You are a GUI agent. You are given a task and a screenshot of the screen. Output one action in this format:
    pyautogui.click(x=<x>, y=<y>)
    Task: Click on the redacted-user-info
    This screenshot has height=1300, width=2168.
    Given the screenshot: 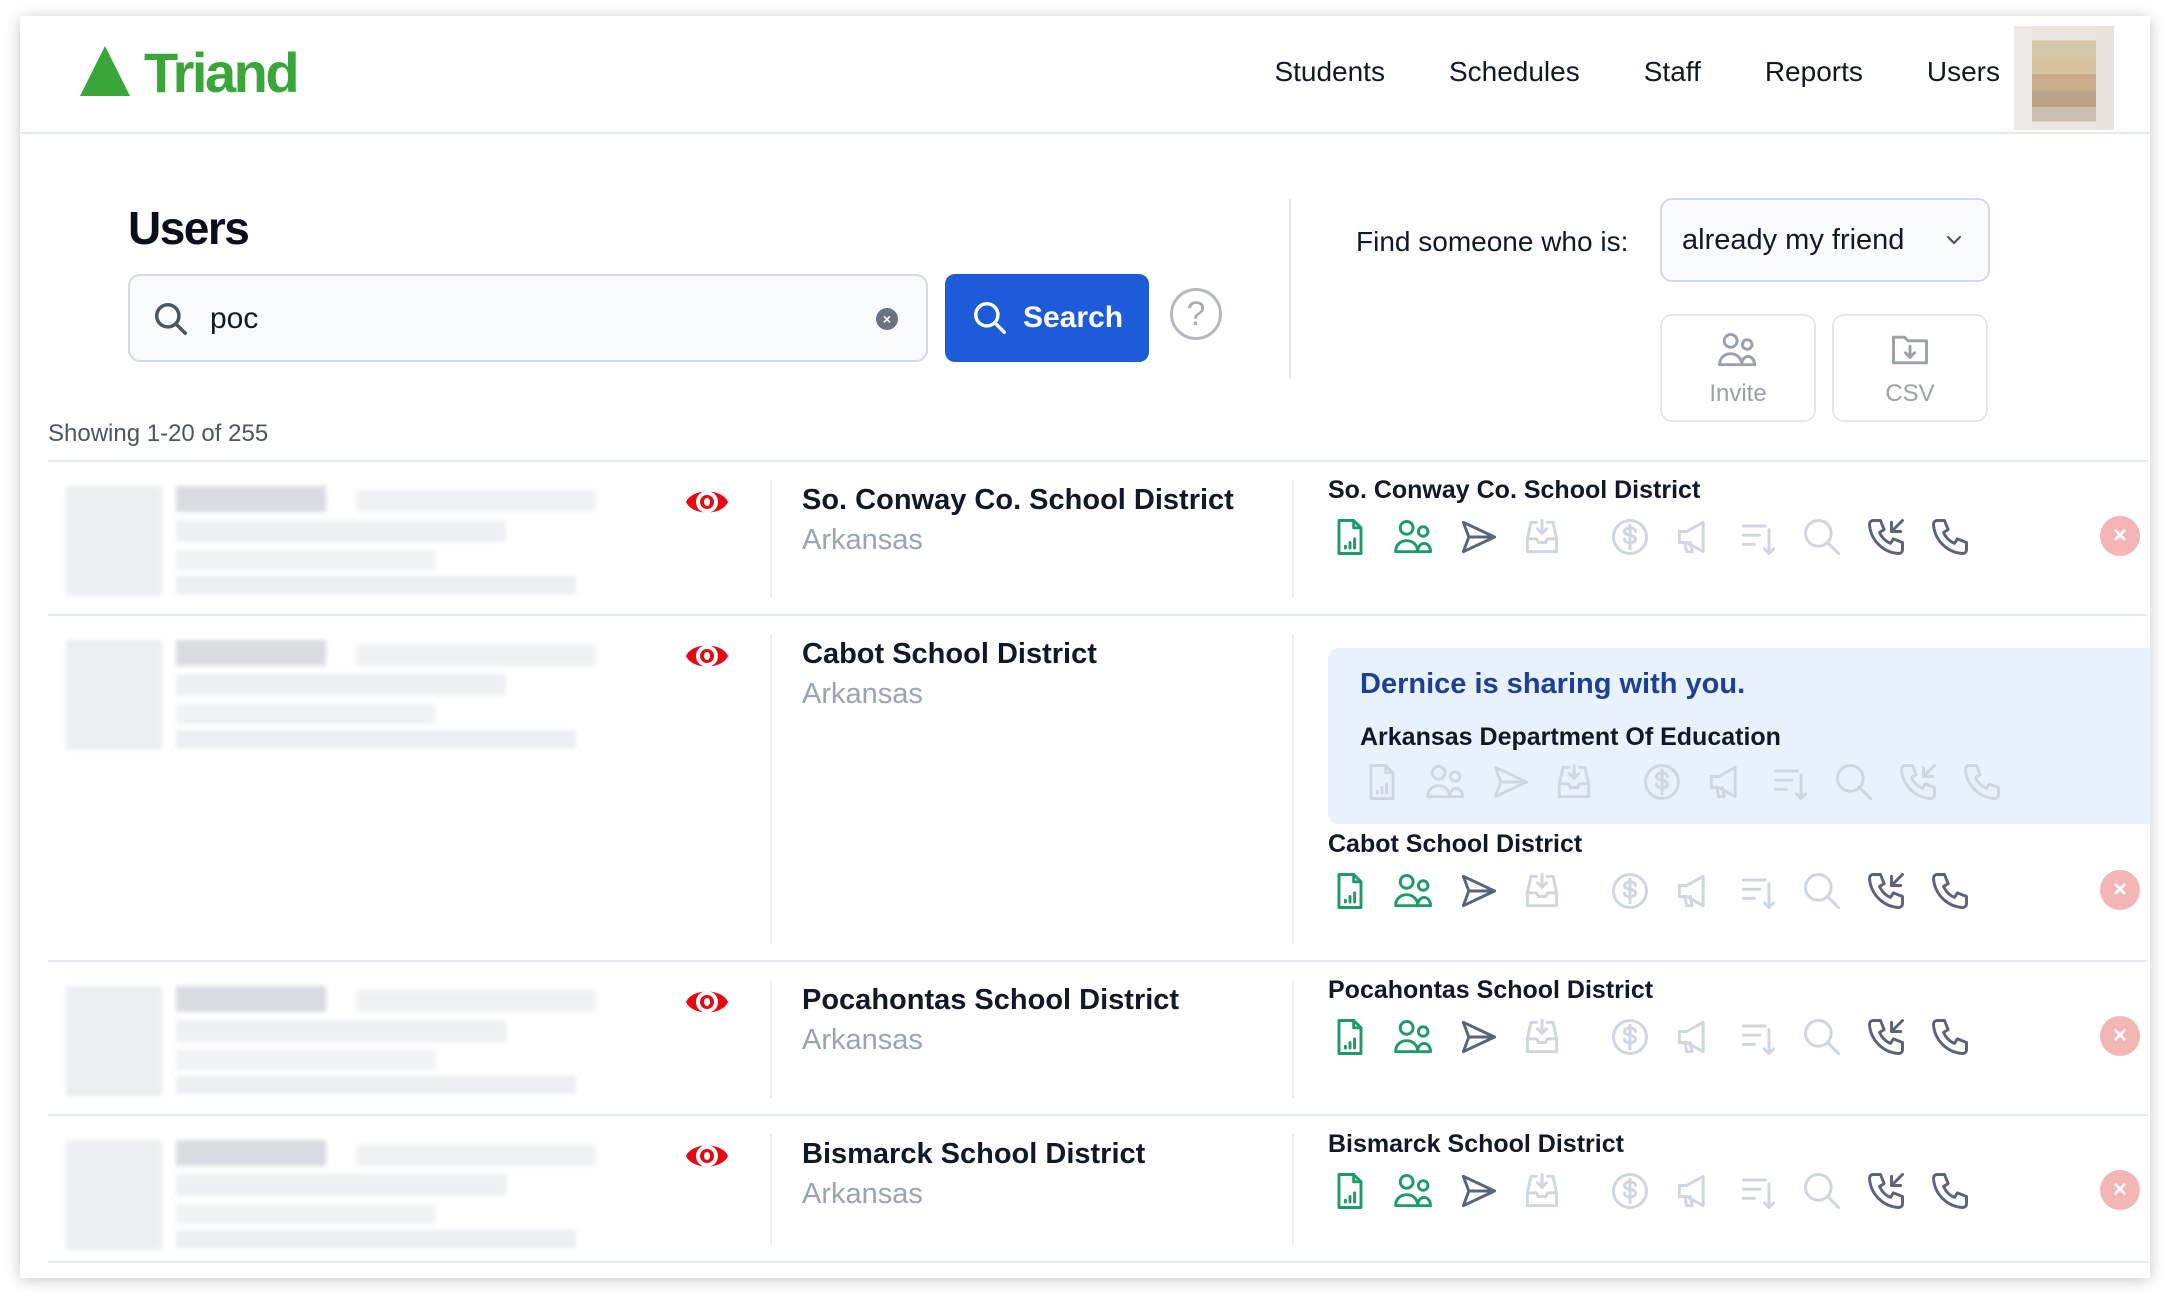 What is the action you would take?
    pyautogui.click(x=346, y=1190)
    